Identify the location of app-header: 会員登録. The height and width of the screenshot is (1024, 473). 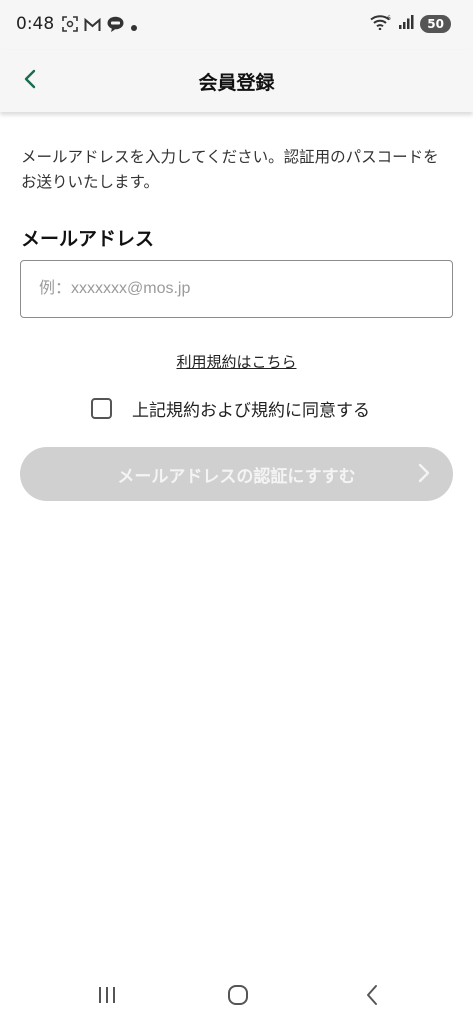
(236, 81).